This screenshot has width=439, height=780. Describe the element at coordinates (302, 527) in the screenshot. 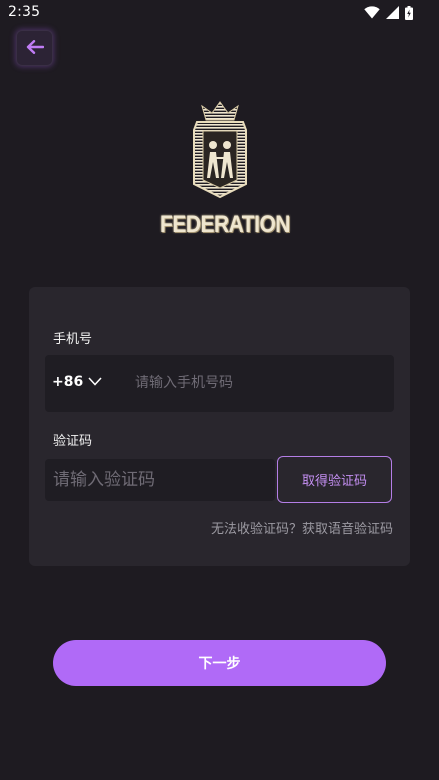

I see `voice-code-link: 无法收验证码？获取语音验证码` at that location.